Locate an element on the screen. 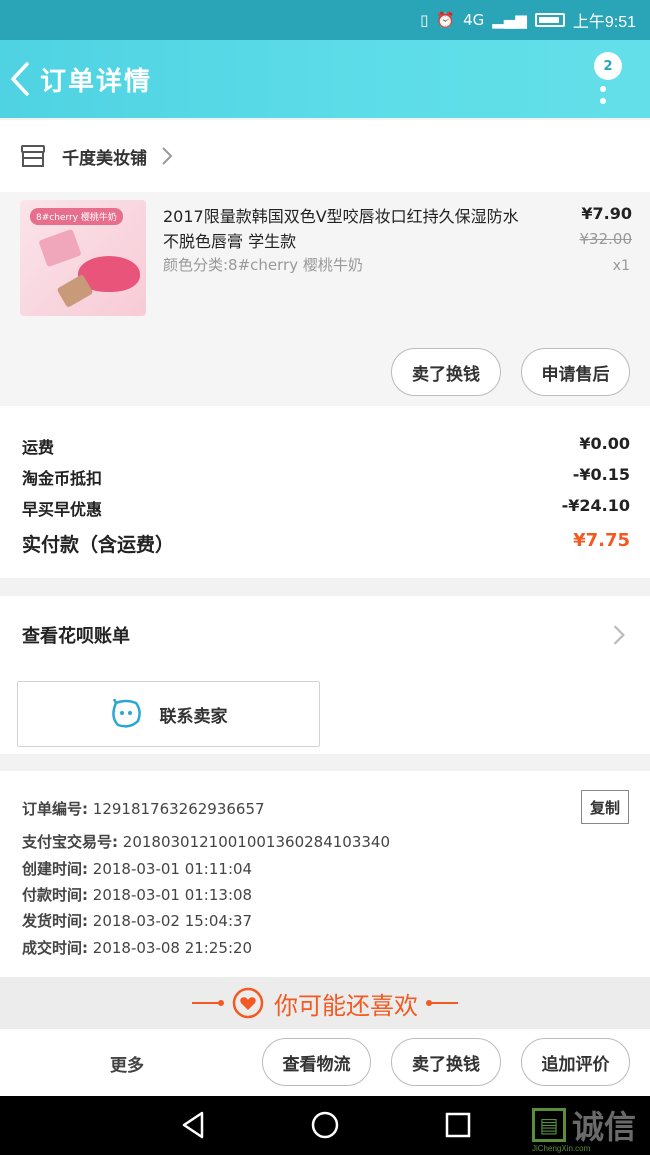  total-value: ¥7.75 is located at coordinates (601, 540).